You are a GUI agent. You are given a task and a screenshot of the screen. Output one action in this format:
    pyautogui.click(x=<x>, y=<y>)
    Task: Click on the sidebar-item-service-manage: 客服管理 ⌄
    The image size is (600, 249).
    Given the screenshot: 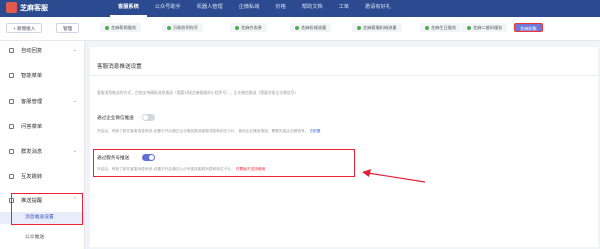 What is the action you would take?
    pyautogui.click(x=42, y=101)
    